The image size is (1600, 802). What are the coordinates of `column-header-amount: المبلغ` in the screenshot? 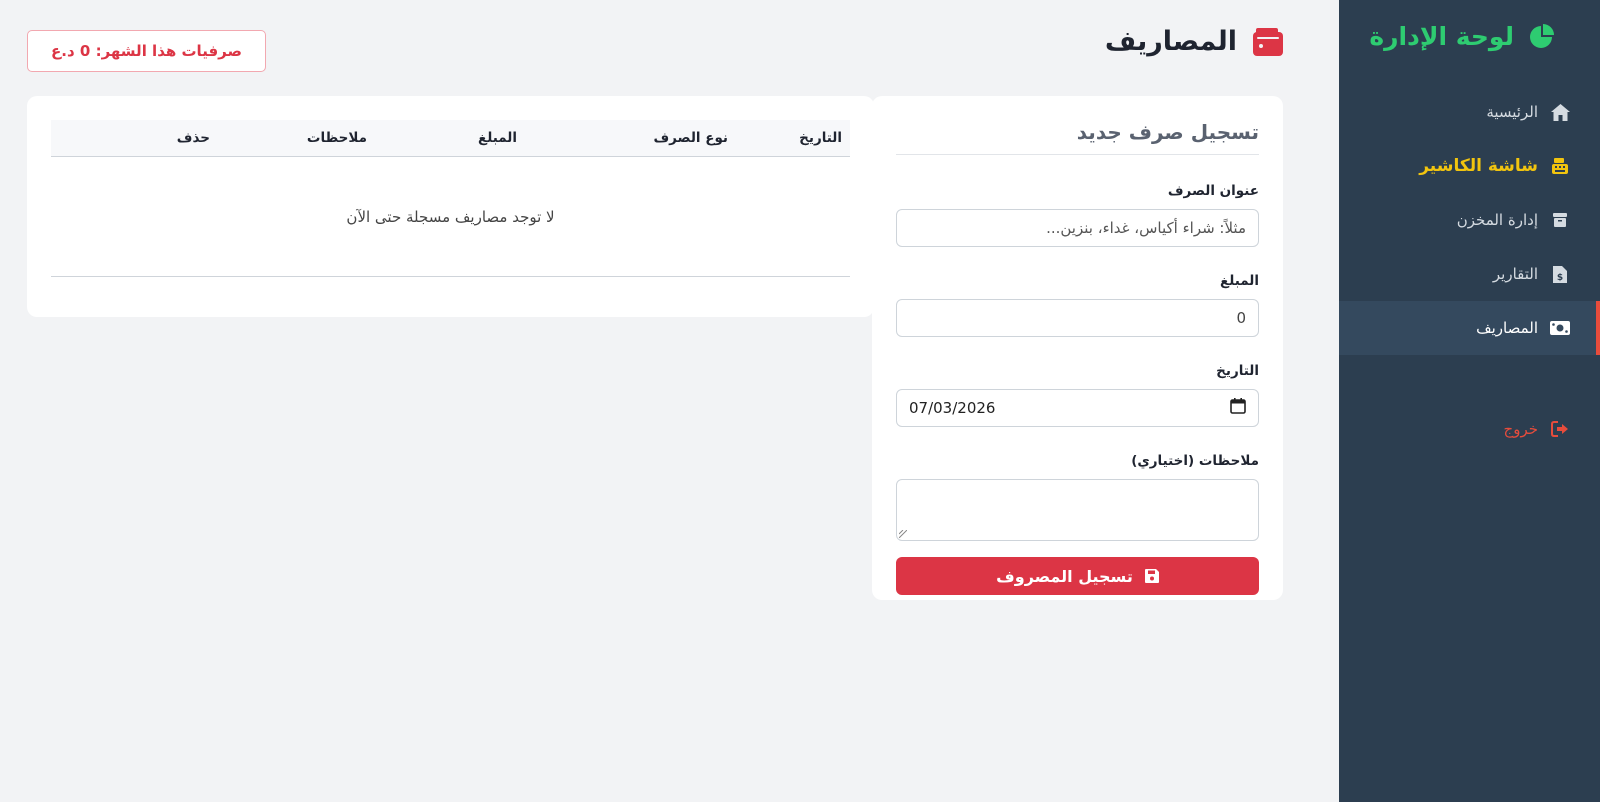 It's located at (497, 138).